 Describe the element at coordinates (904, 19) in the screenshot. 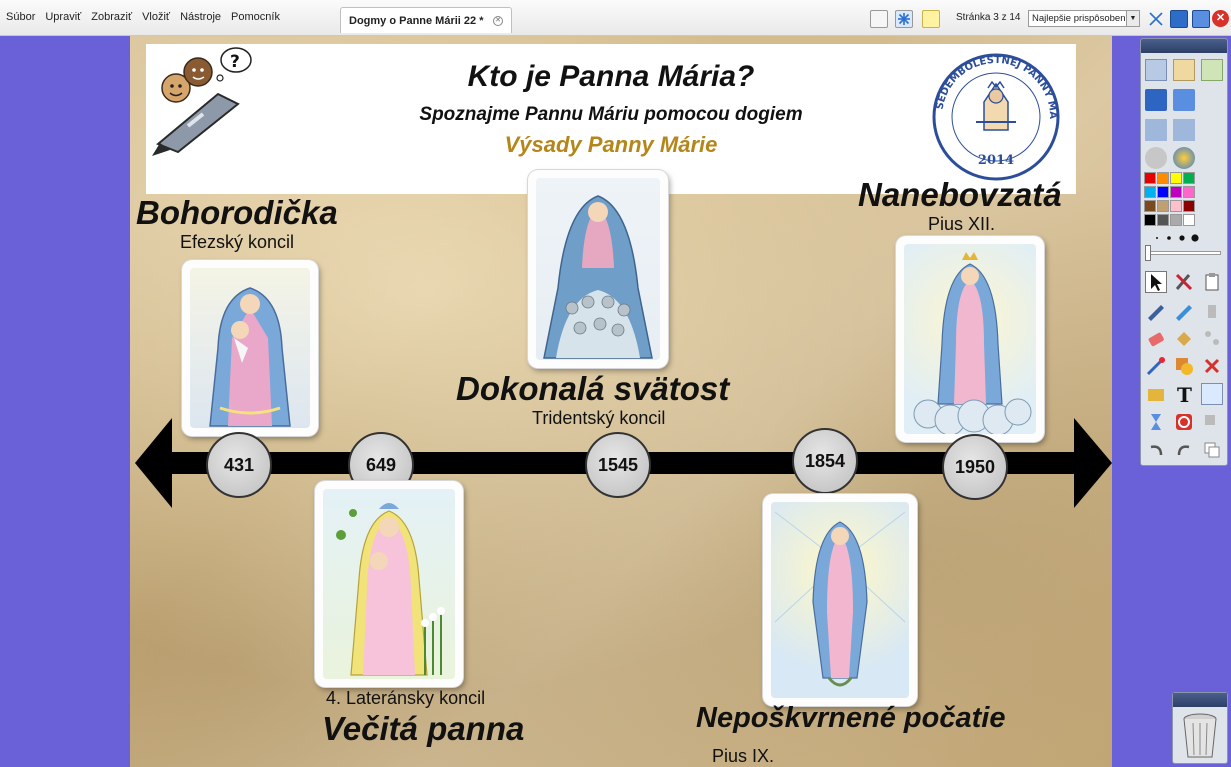

I see `snowflake-icon` at that location.